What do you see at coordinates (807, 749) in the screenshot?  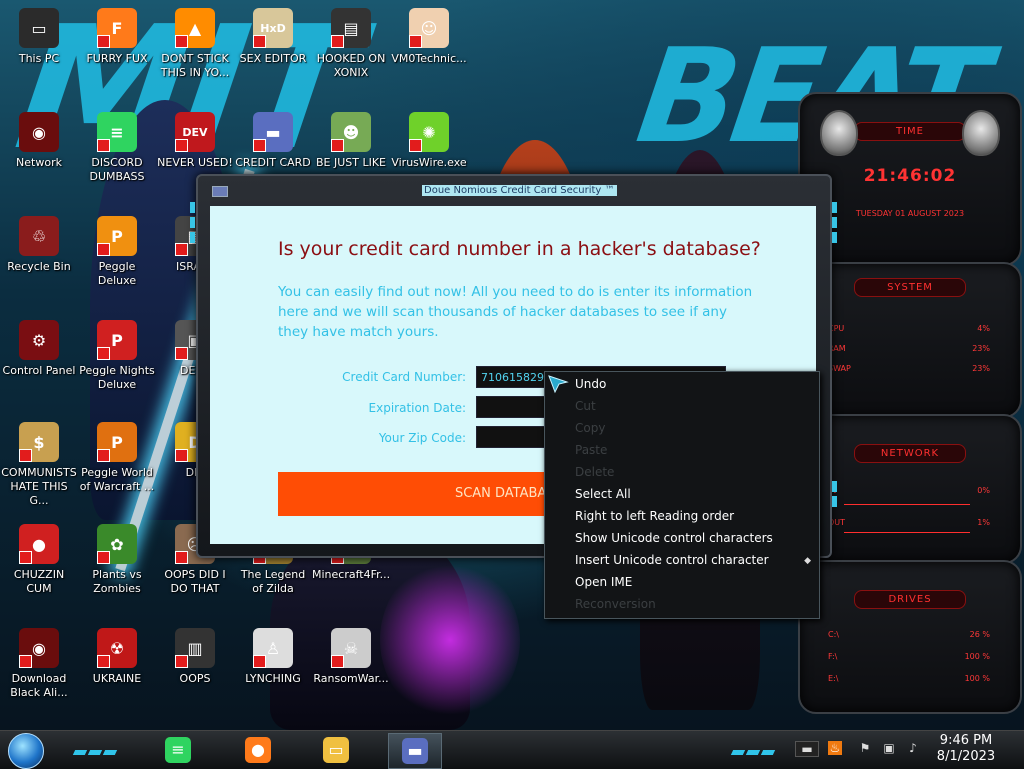 I see `show-desktop-icon: ▬` at bounding box center [807, 749].